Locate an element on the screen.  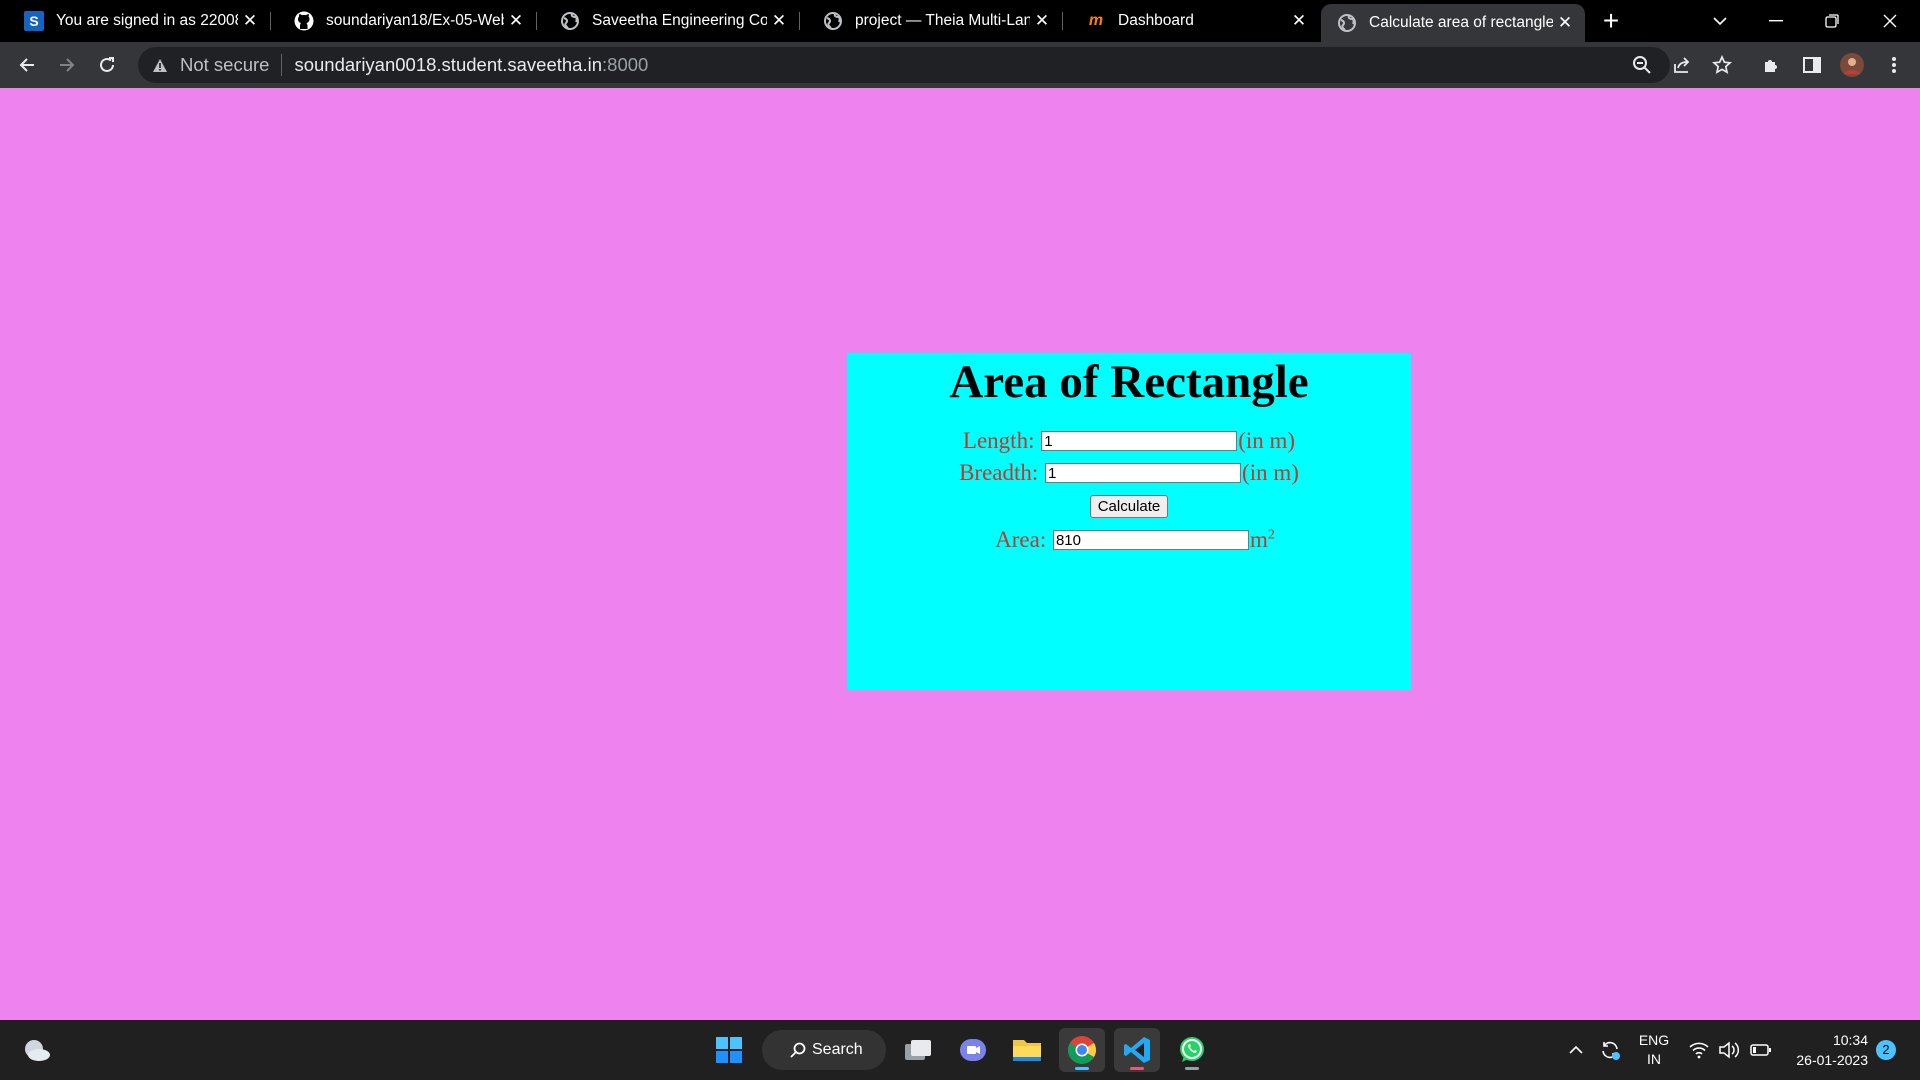
tab-signed-in: S You are signed in as 22008 ✕ is located at coordinates (135, 21).